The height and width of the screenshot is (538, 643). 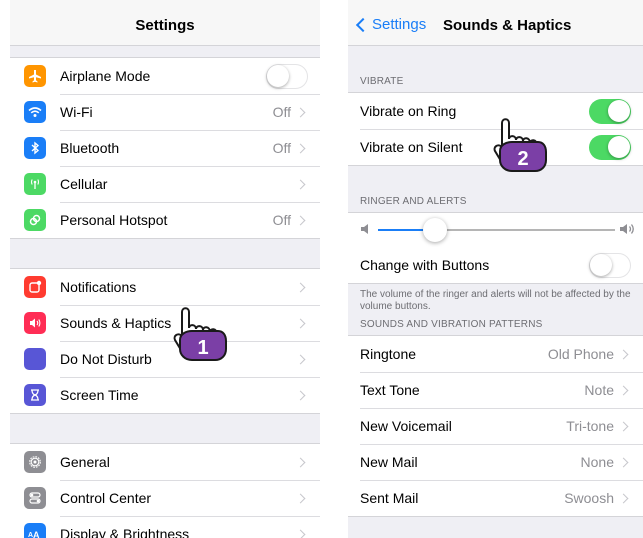 I want to click on settings-row-airplane-mode: Airplane Mode, so click(x=165, y=76).